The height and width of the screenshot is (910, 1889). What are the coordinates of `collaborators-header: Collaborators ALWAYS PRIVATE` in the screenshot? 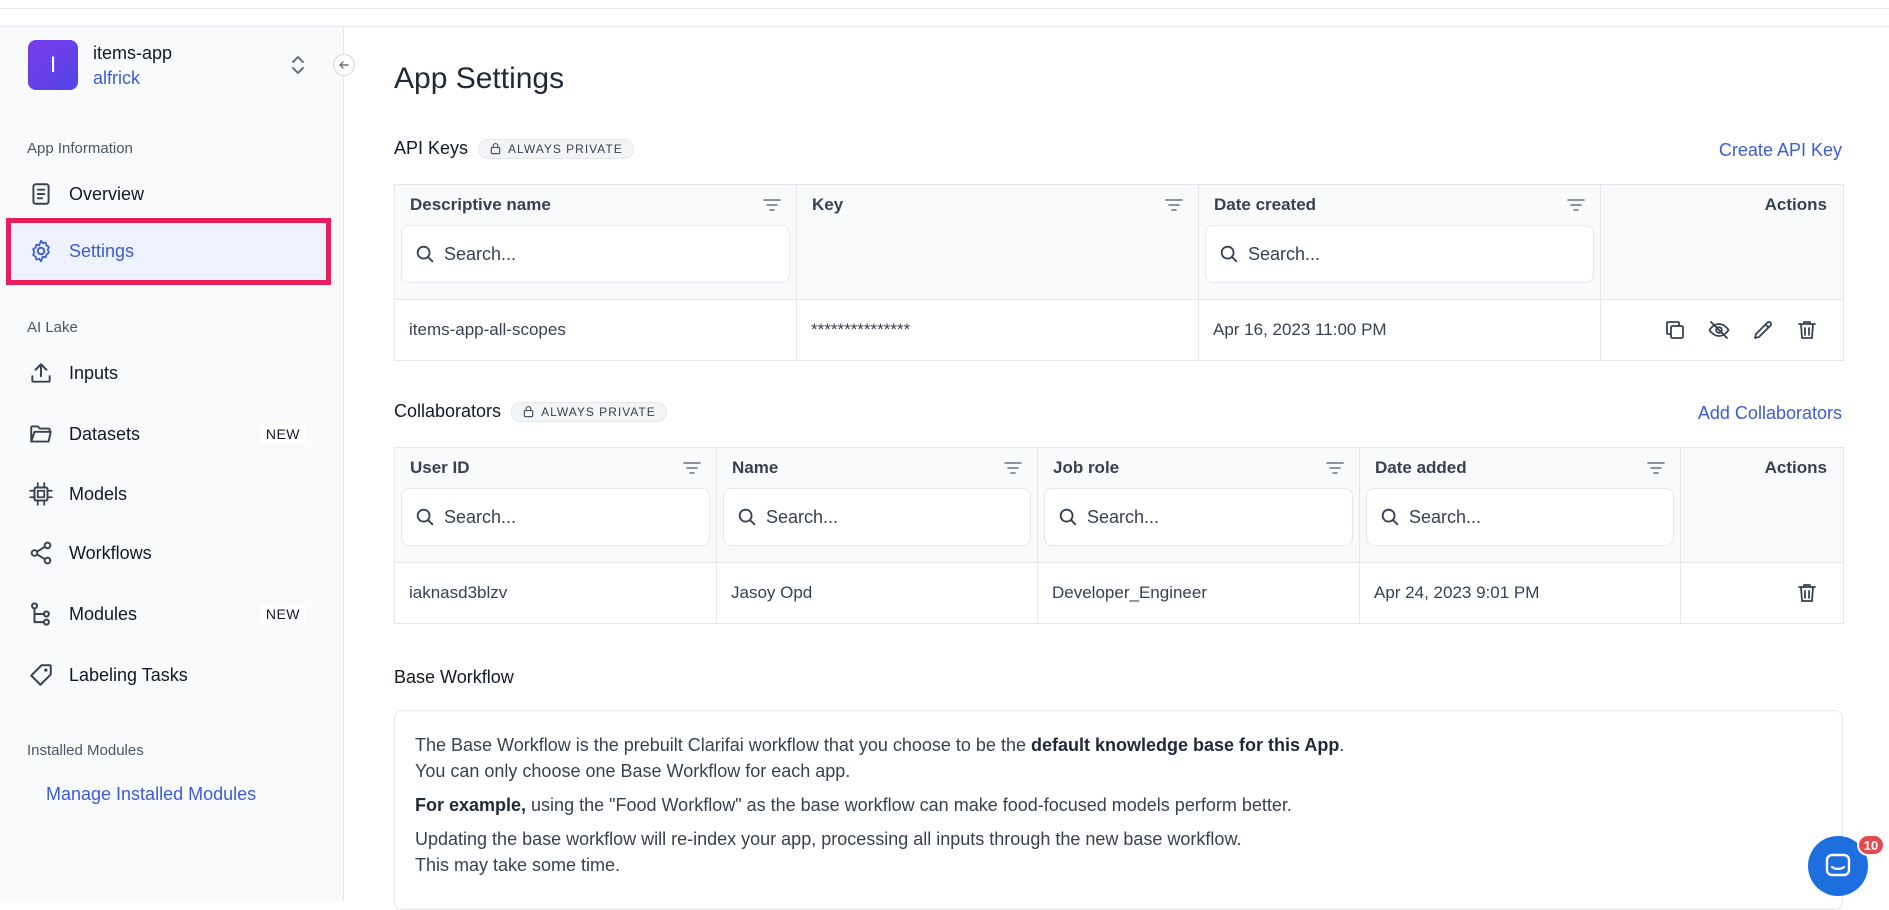 It's located at (530, 411).